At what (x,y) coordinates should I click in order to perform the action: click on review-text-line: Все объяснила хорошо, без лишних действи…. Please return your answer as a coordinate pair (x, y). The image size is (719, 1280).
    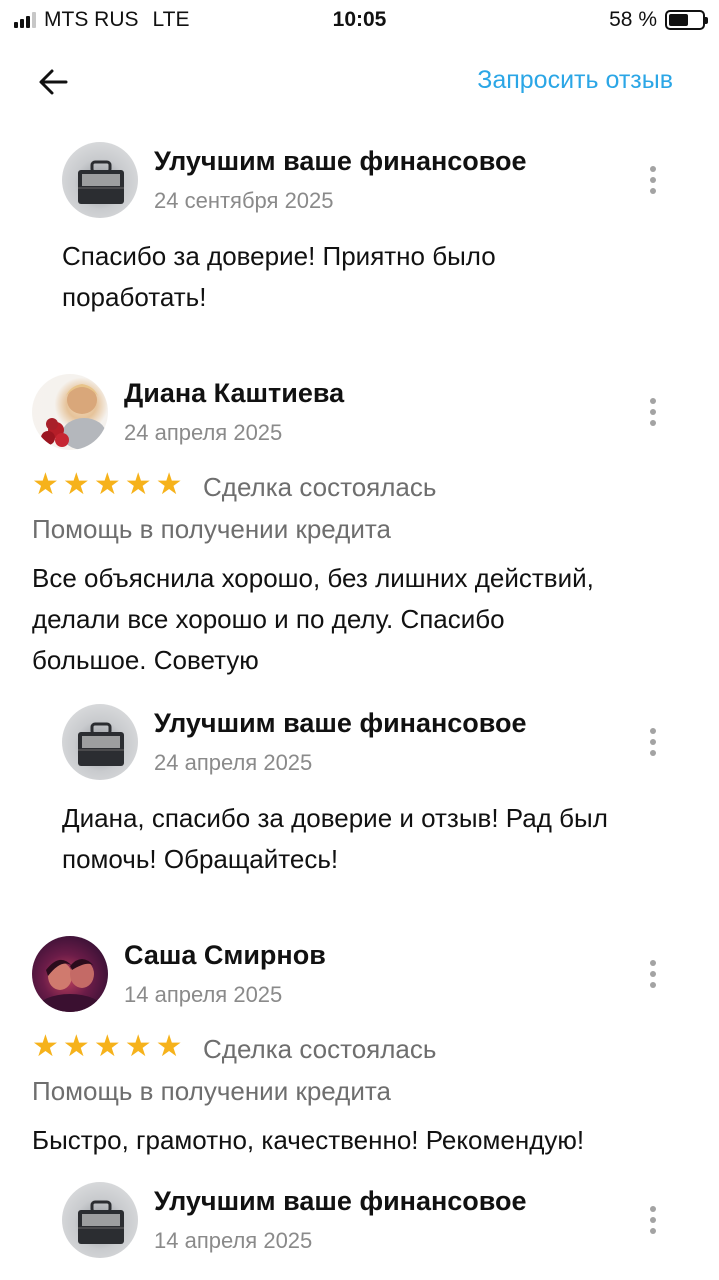
    Looking at the image, I should click on (313, 578).